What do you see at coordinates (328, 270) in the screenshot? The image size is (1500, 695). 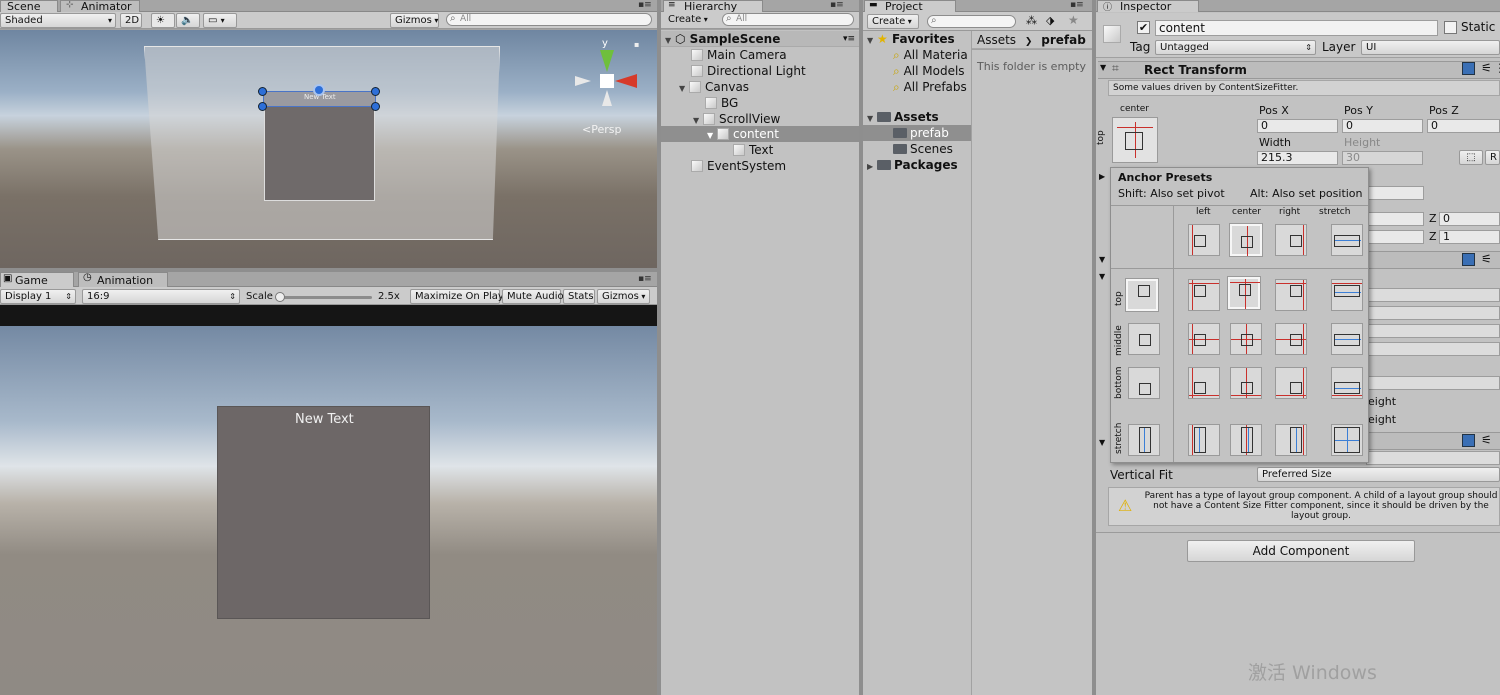 I see `splitter` at bounding box center [328, 270].